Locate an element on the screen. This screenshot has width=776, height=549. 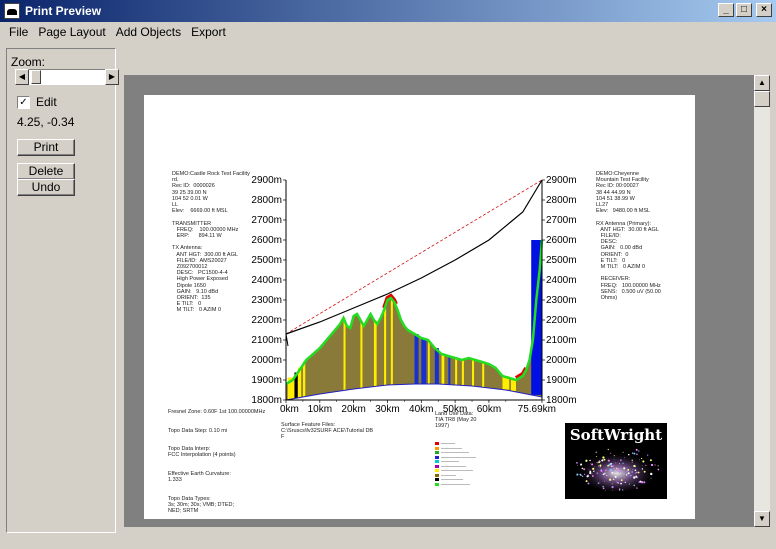
minimize-button: _ is located at coordinates (726, 10).